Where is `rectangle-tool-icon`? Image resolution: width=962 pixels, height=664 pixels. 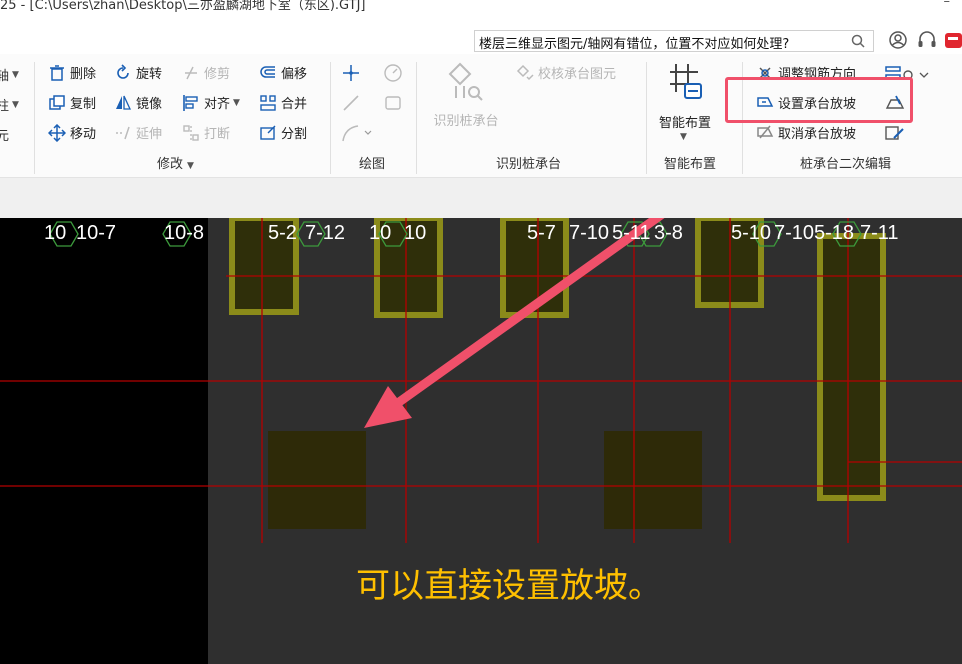
rectangle-tool-icon is located at coordinates (393, 105).